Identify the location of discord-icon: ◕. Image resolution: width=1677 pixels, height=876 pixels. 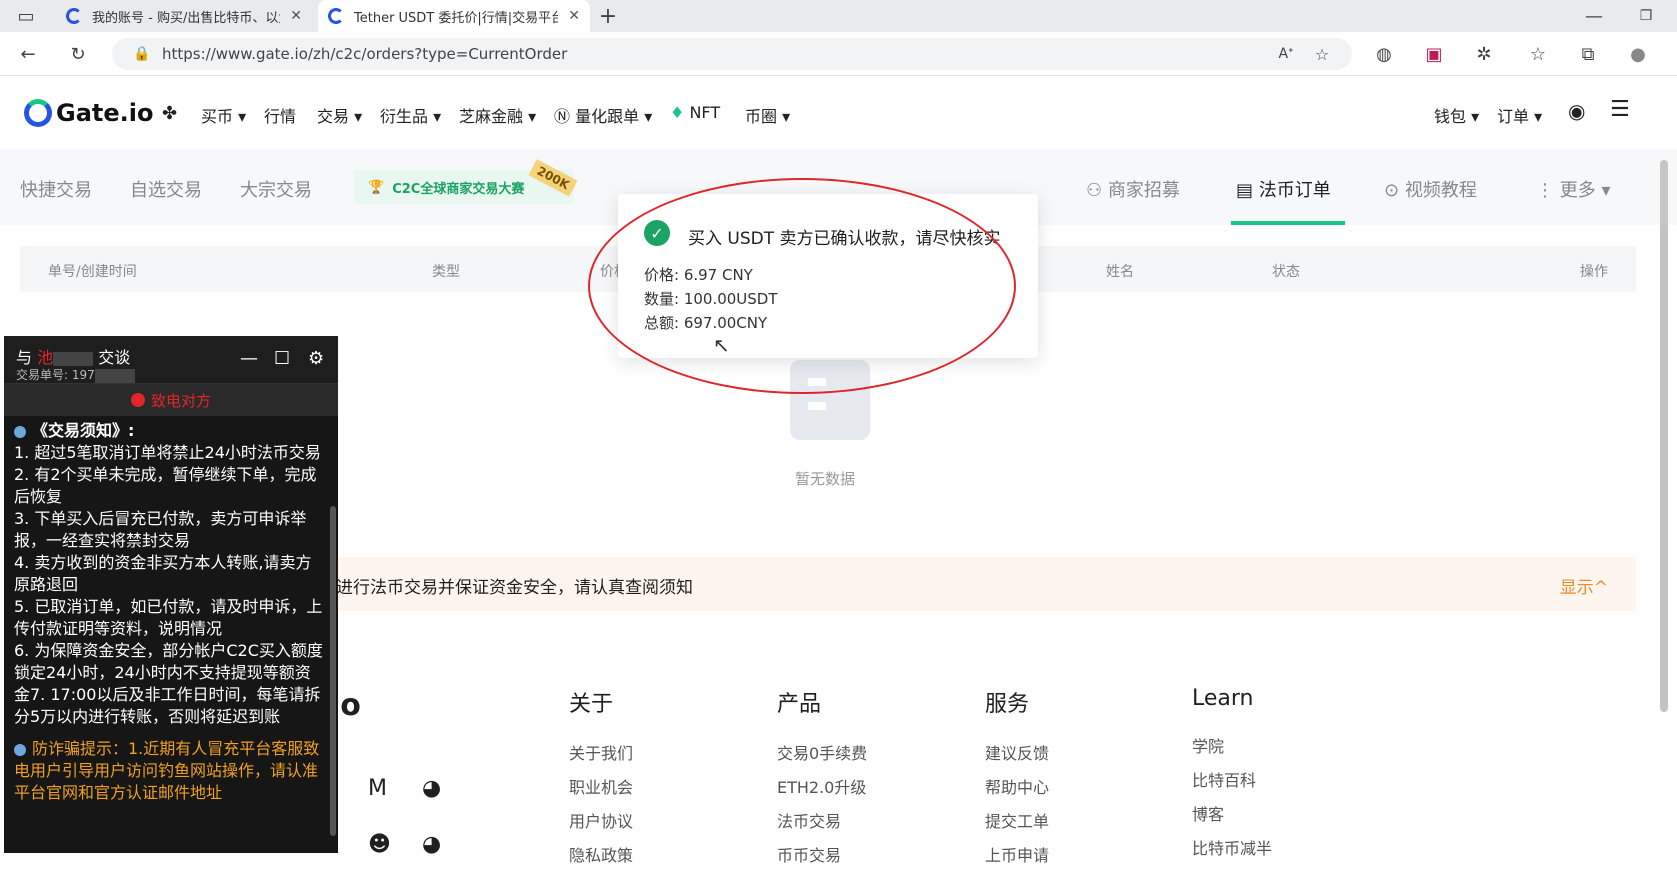
(431, 788).